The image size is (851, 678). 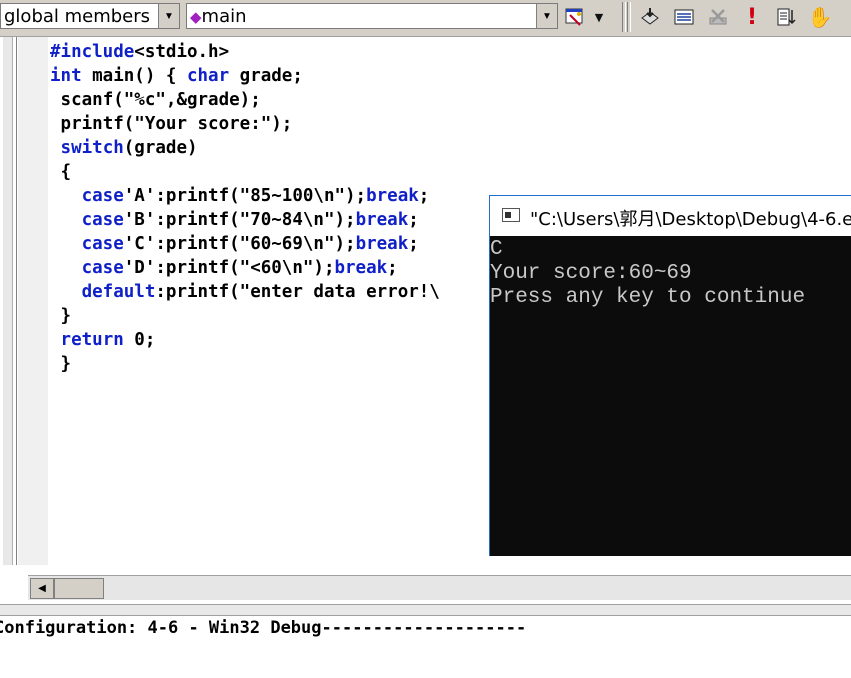 What do you see at coordinates (218, 16) in the screenshot?
I see `function-combo-value: ◆main` at bounding box center [218, 16].